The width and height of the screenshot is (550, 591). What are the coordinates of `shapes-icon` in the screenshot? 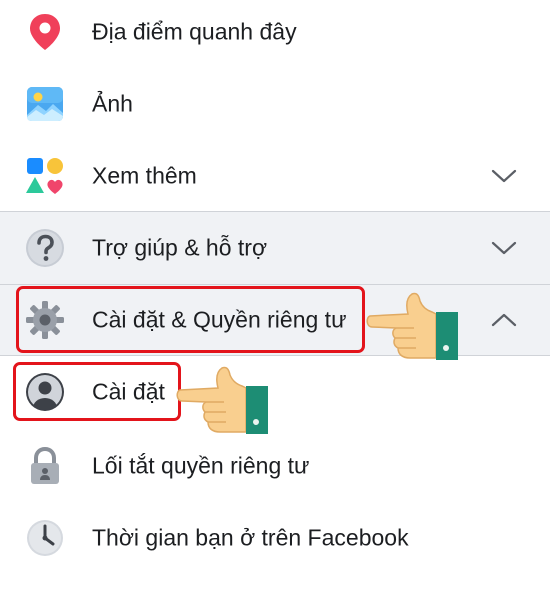 It's located at (45, 176).